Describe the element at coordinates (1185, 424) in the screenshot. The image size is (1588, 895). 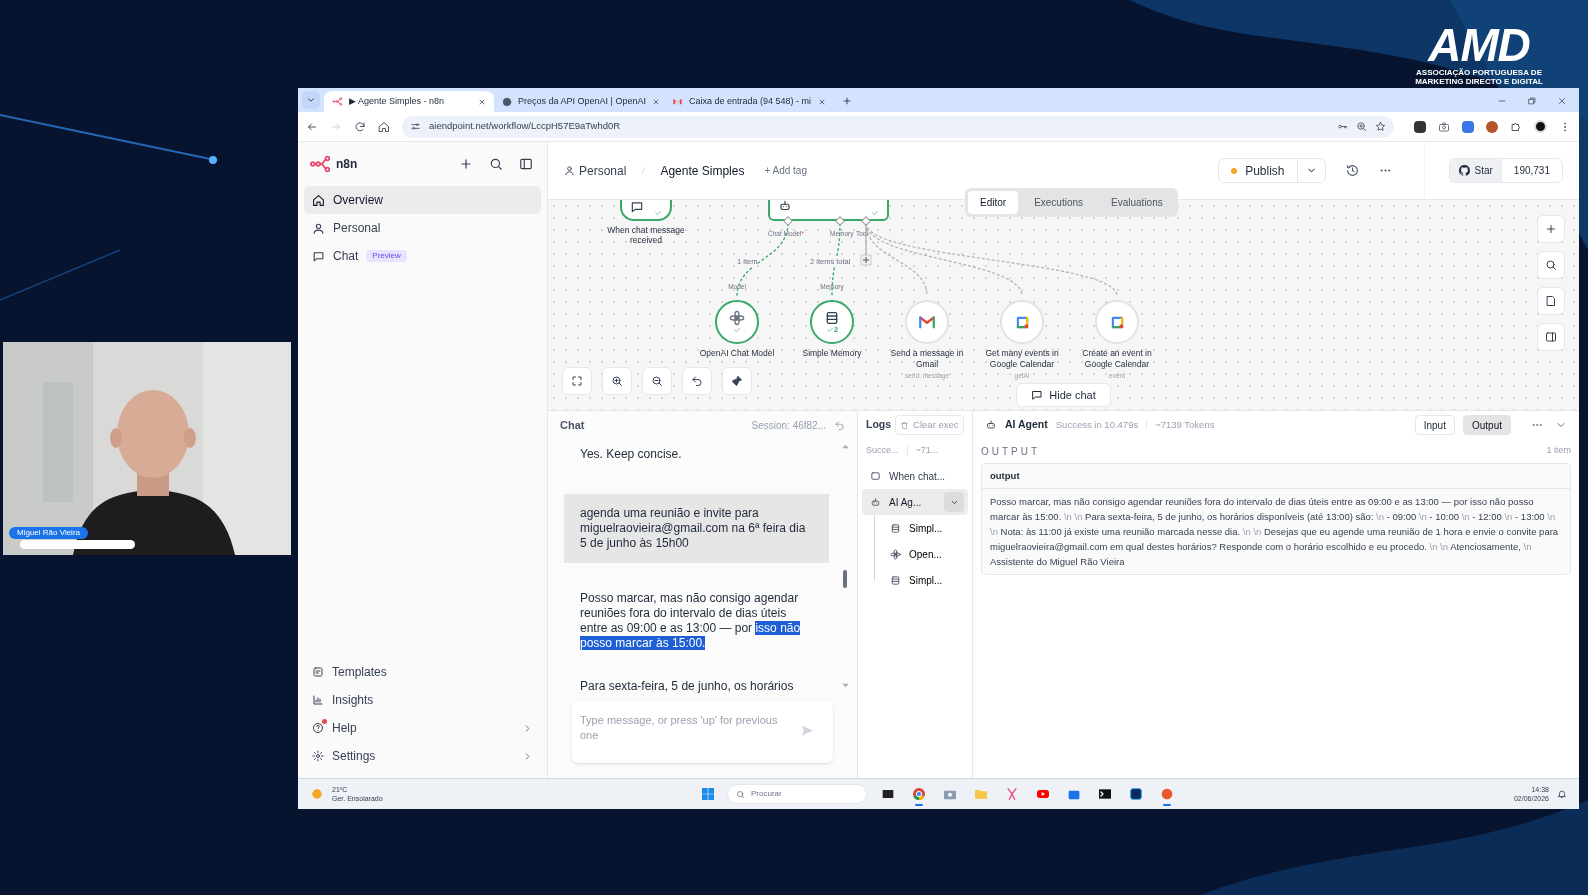
I see `token-count: ~7139 Tokens` at that location.